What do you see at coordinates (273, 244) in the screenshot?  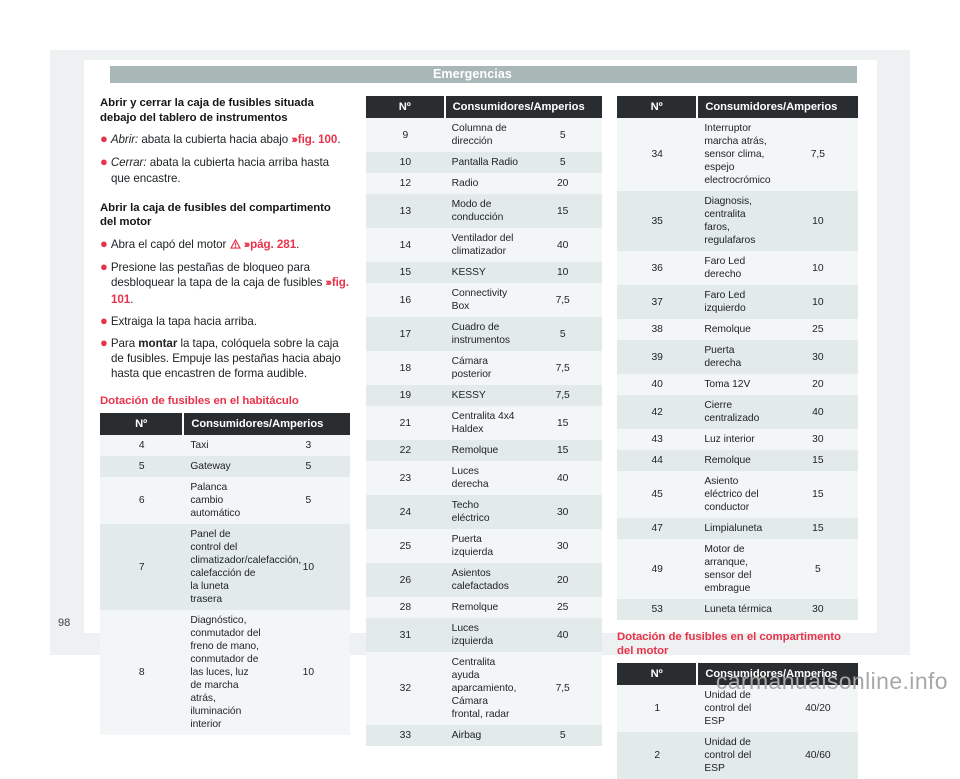 I see `ref-pag-281: pág. 281` at bounding box center [273, 244].